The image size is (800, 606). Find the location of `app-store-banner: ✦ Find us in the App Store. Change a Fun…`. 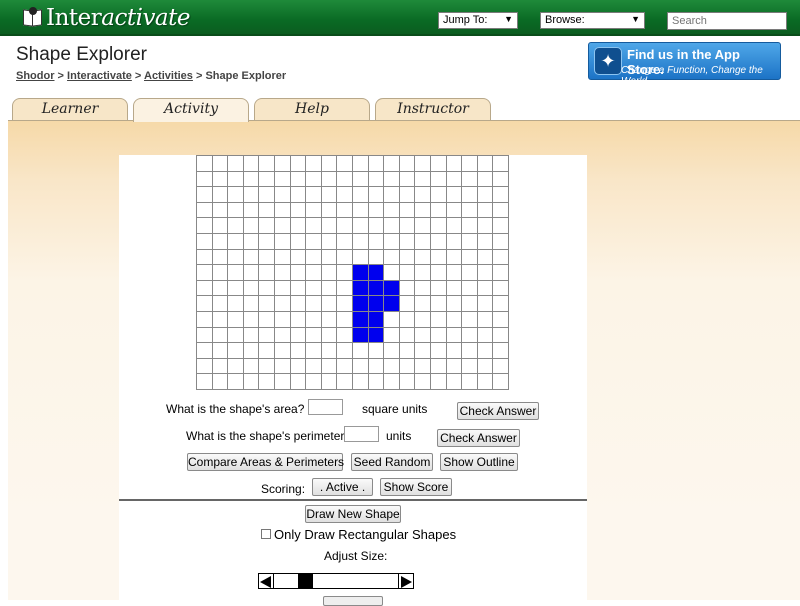

app-store-banner: ✦ Find us in the App Store. Change a Fun… is located at coordinates (684, 64).